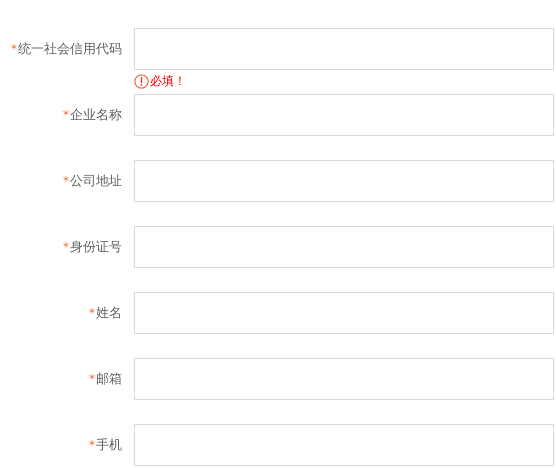 The image size is (556, 468). I want to click on field-label: 统一社会信用代码, so click(70, 49).